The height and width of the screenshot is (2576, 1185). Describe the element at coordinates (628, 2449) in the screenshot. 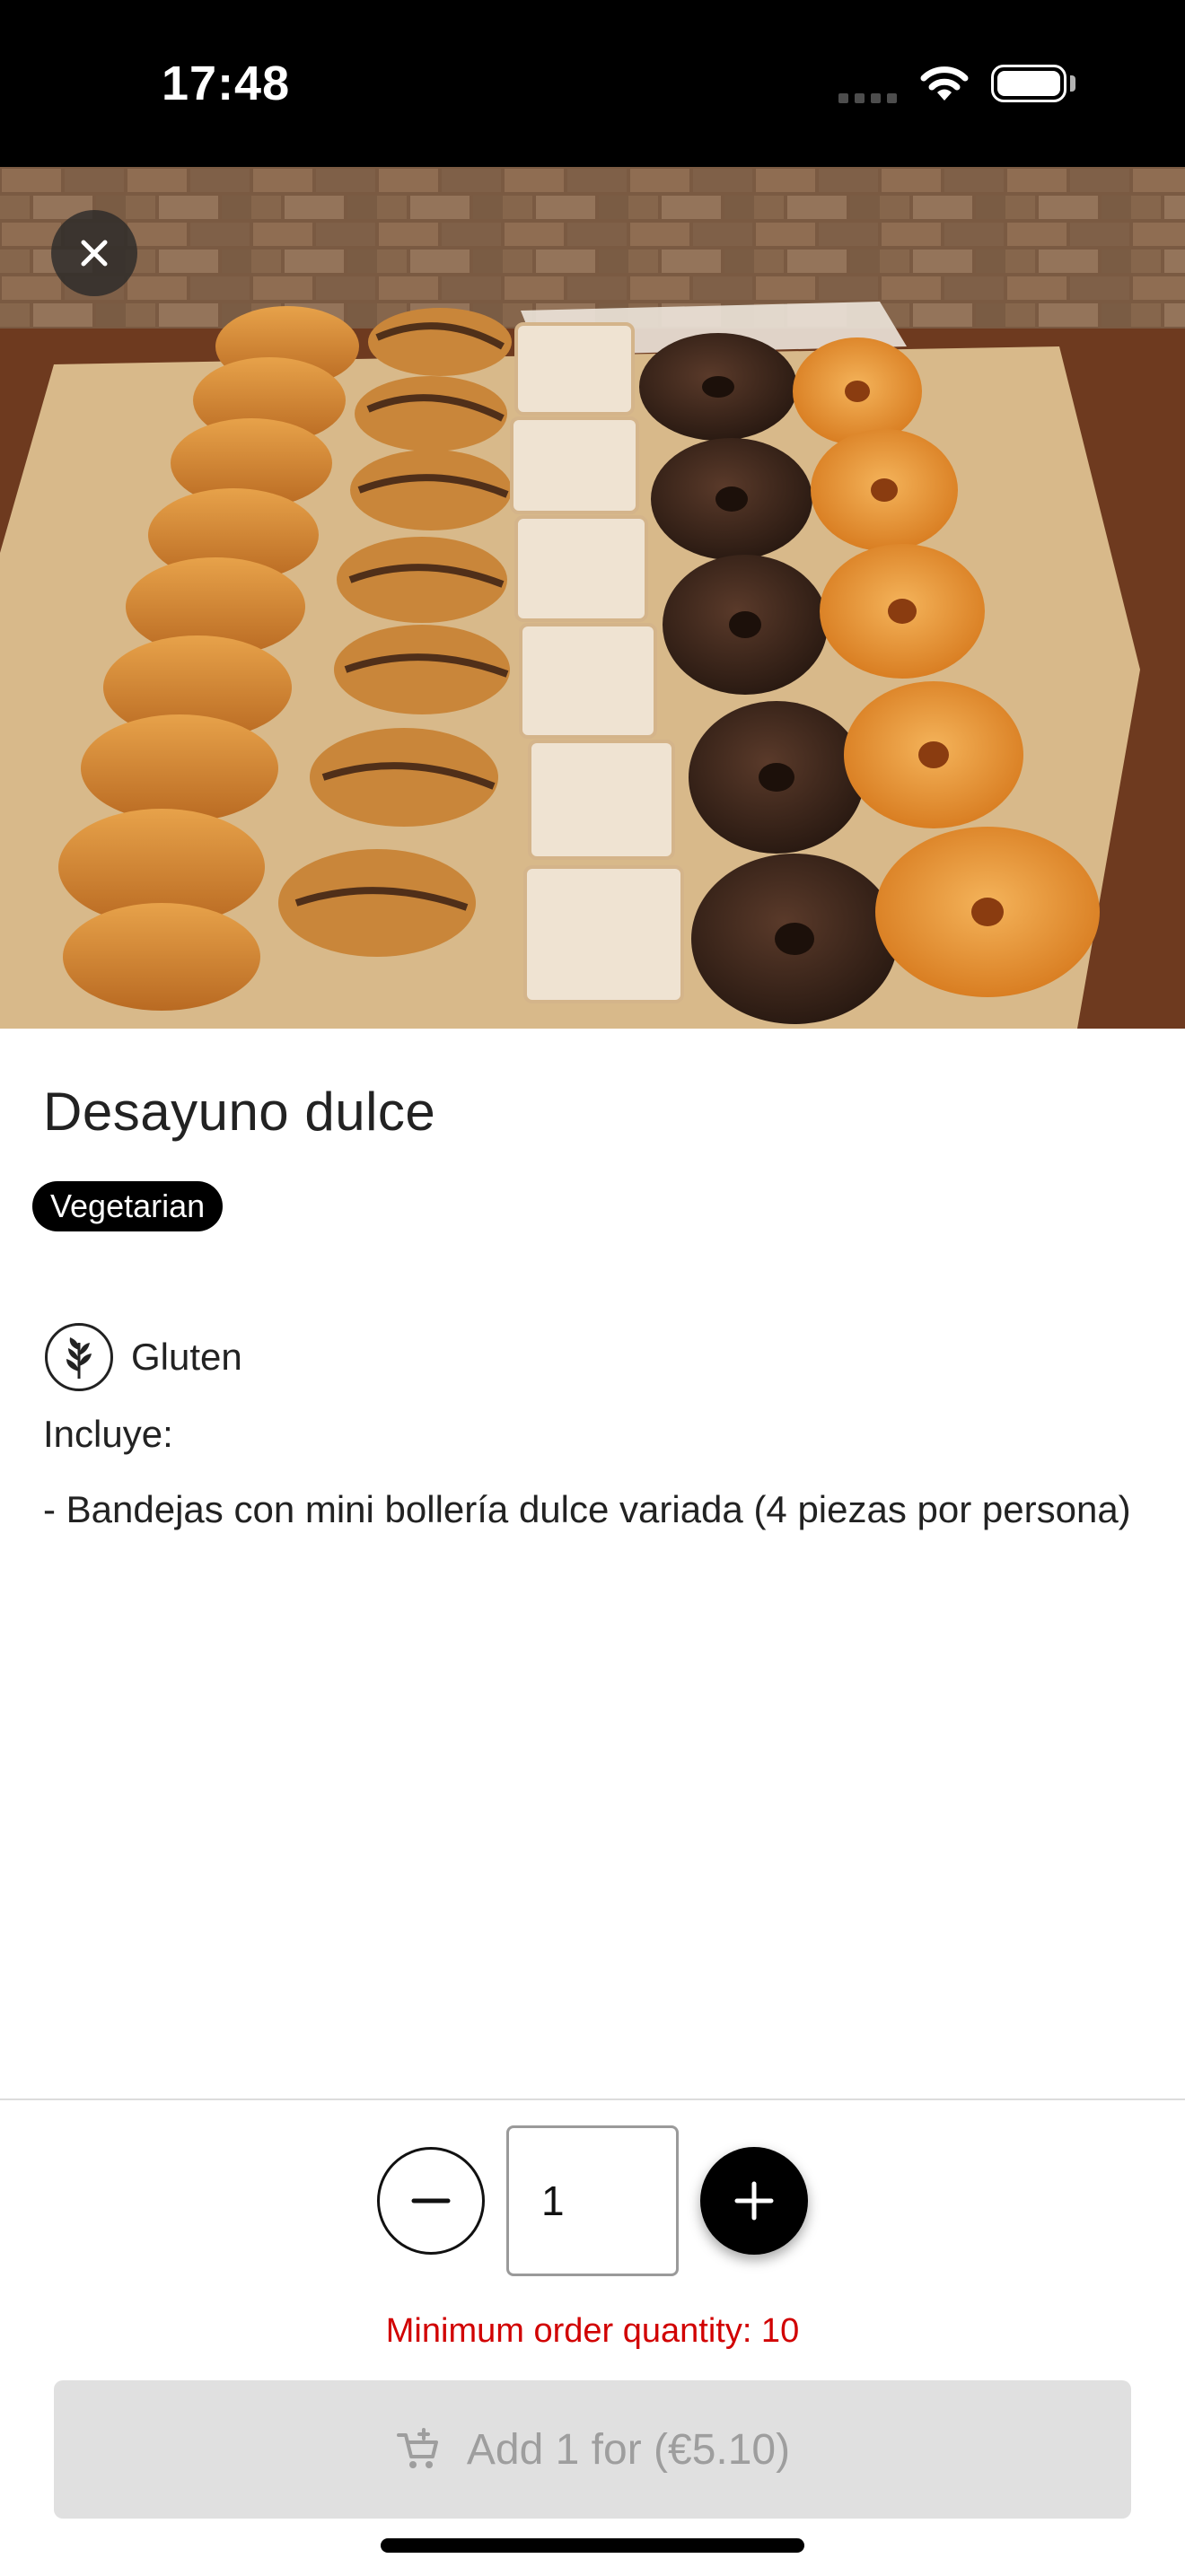

I see `add-button-label: Add 1 for (€5.10)` at that location.